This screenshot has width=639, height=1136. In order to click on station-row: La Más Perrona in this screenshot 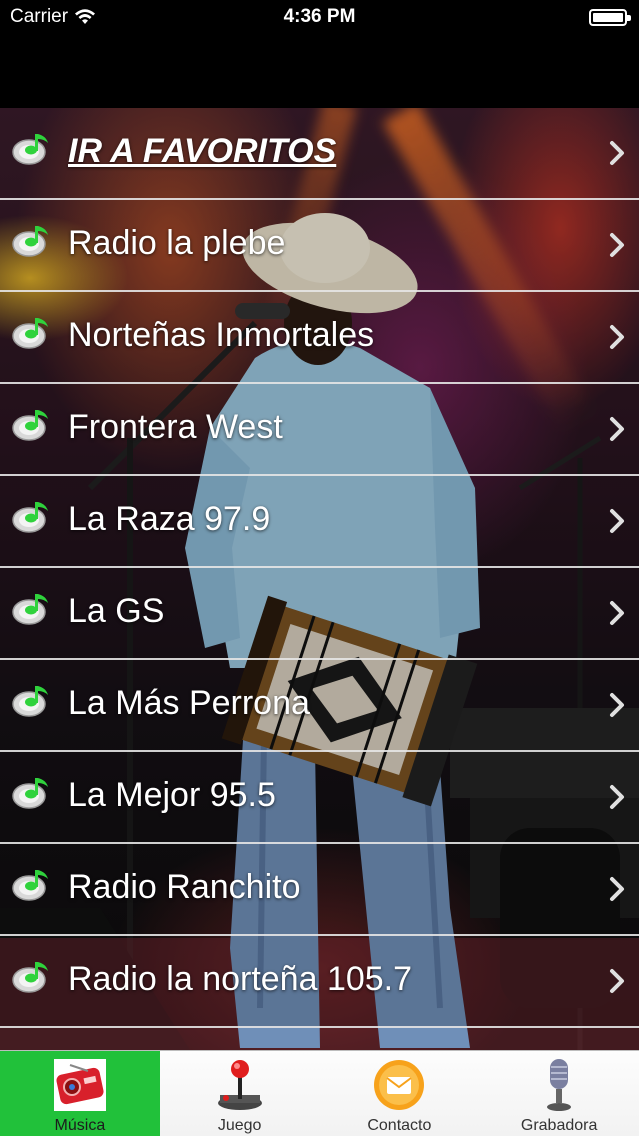, I will do `click(319, 706)`.